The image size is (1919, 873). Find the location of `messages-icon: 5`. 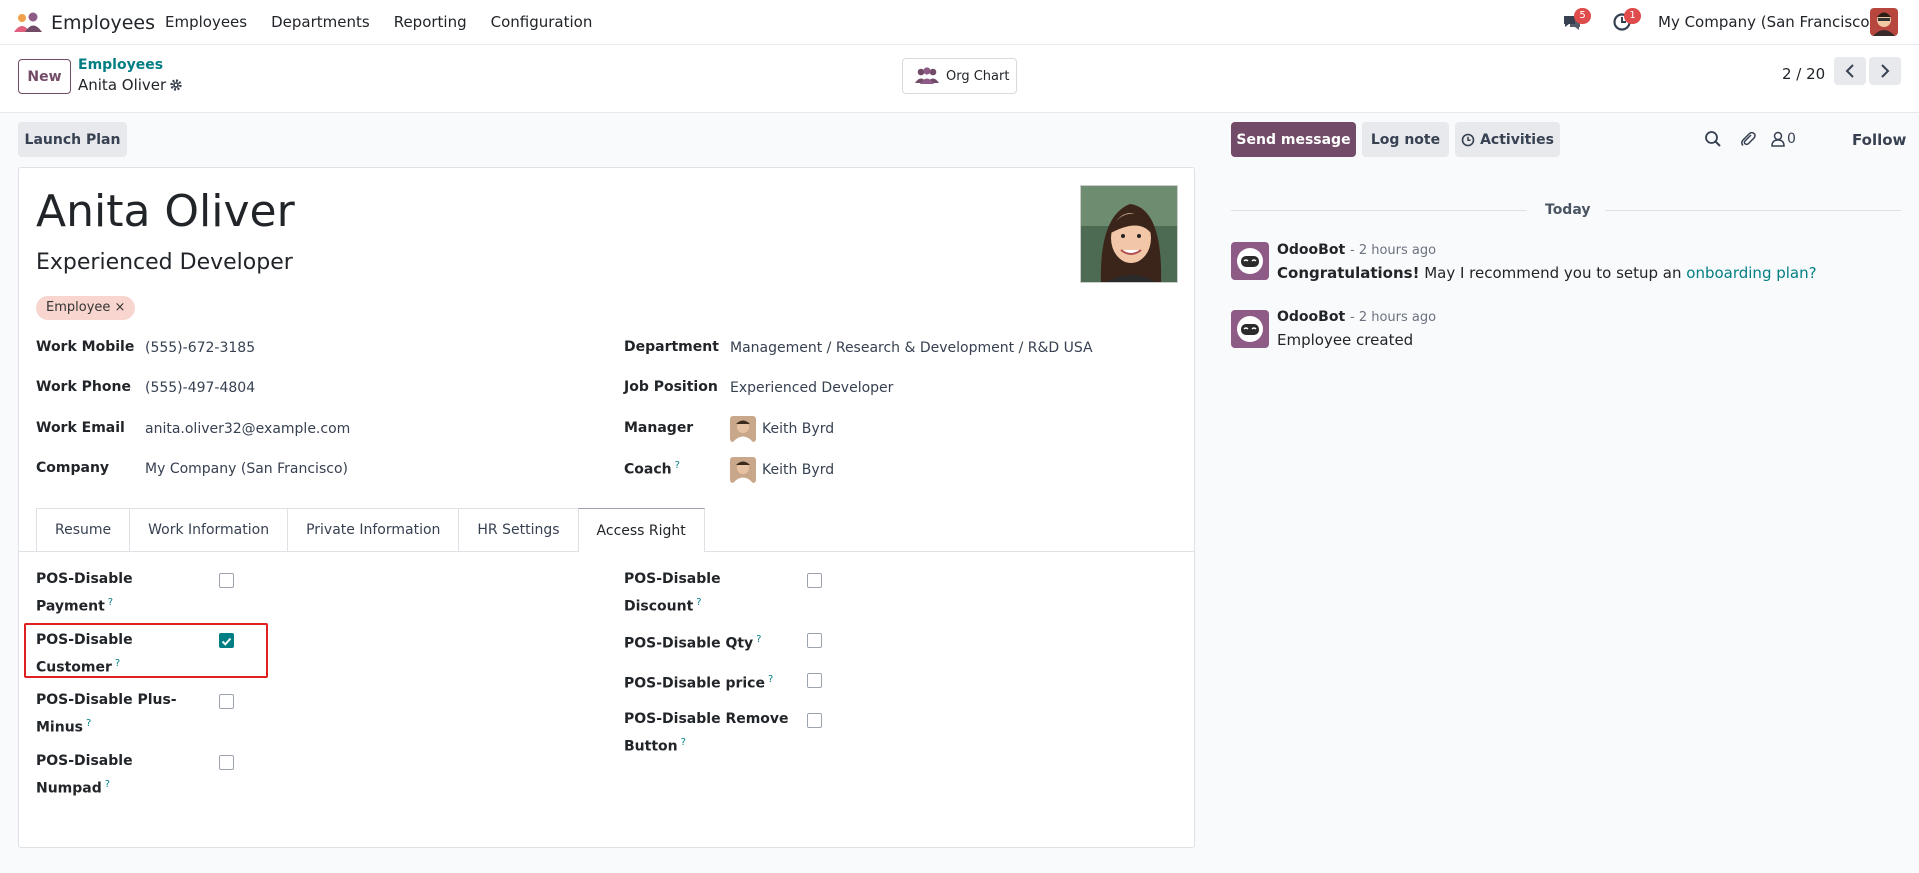

messages-icon: 5 is located at coordinates (1576, 21).